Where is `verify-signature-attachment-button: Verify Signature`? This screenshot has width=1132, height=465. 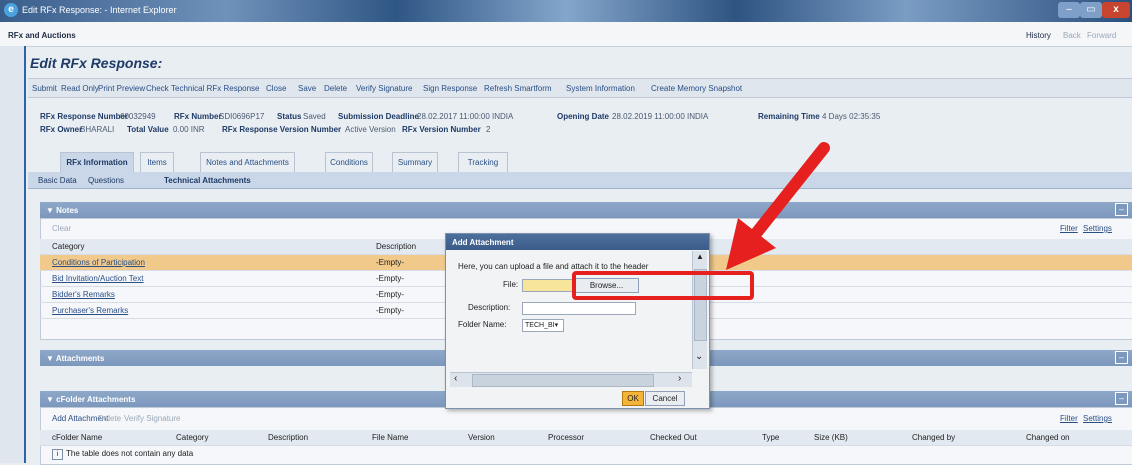 verify-signature-attachment-button: Verify Signature is located at coordinates (152, 418).